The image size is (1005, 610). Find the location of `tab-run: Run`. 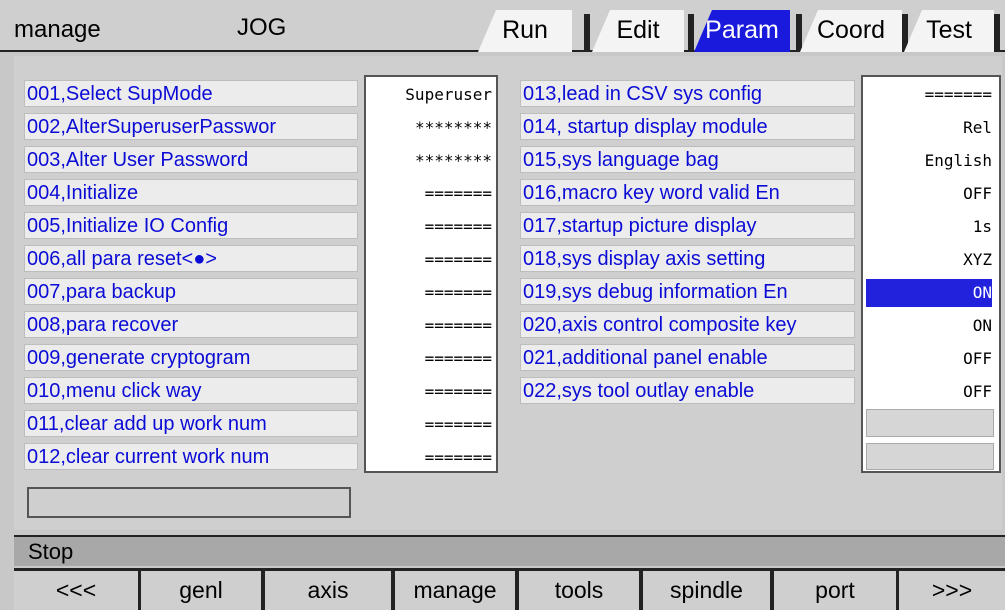

tab-run: Run is located at coordinates (525, 31).